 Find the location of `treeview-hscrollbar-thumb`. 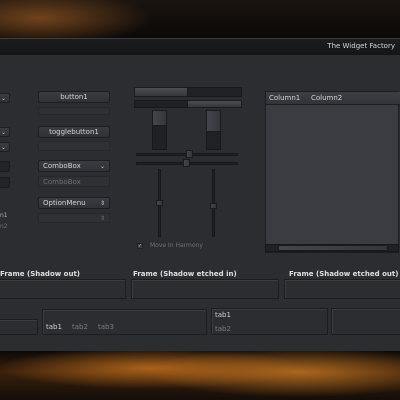

treeview-hscrollbar-thumb is located at coordinates (333, 248).